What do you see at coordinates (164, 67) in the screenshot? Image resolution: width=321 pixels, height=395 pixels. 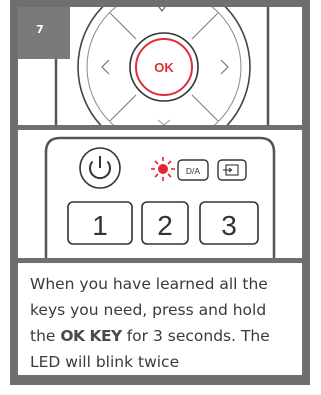 I see `ok-button-label: OK` at bounding box center [164, 67].